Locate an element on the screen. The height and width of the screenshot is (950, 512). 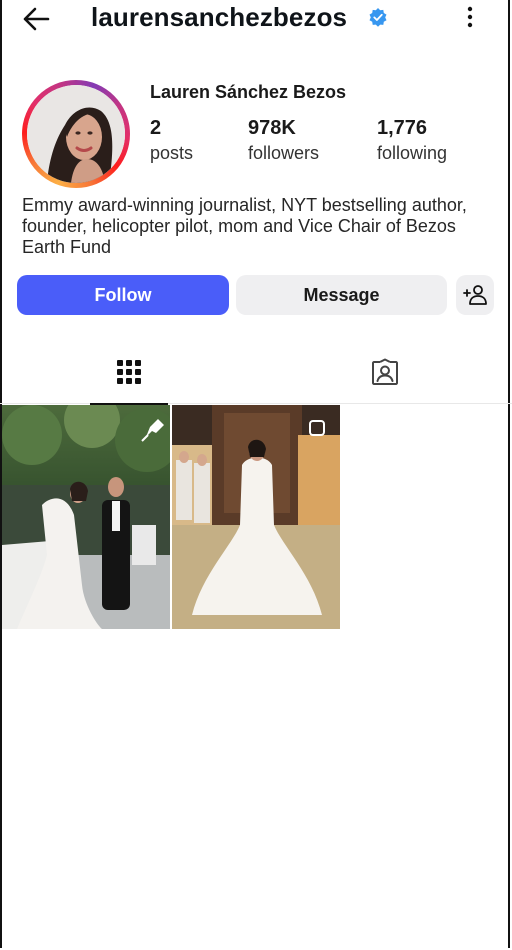
profile-tabs is located at coordinates (256, 375).